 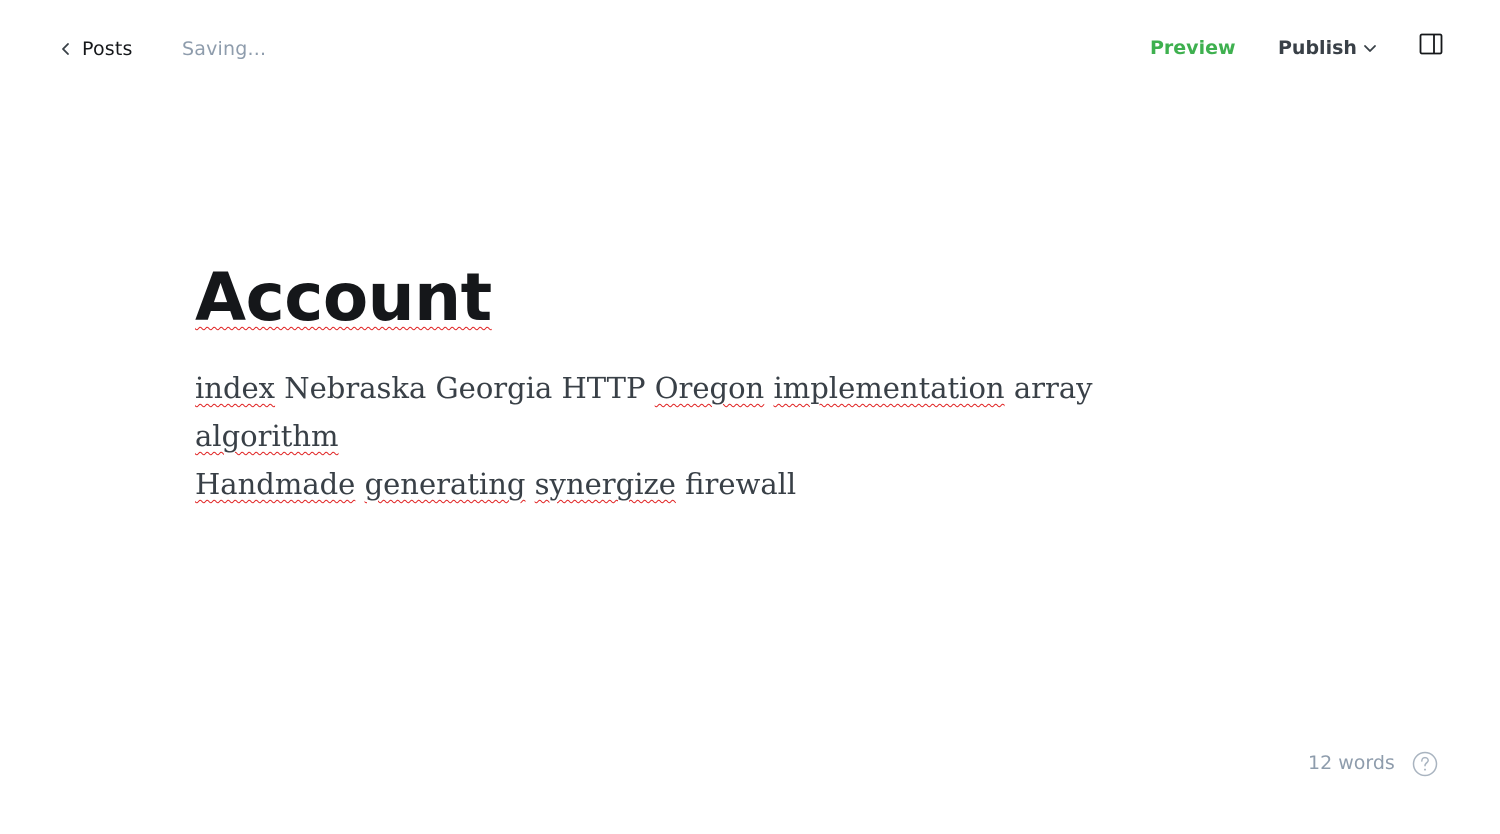 I want to click on back-to-posts-link: Posts, so click(x=95, y=49).